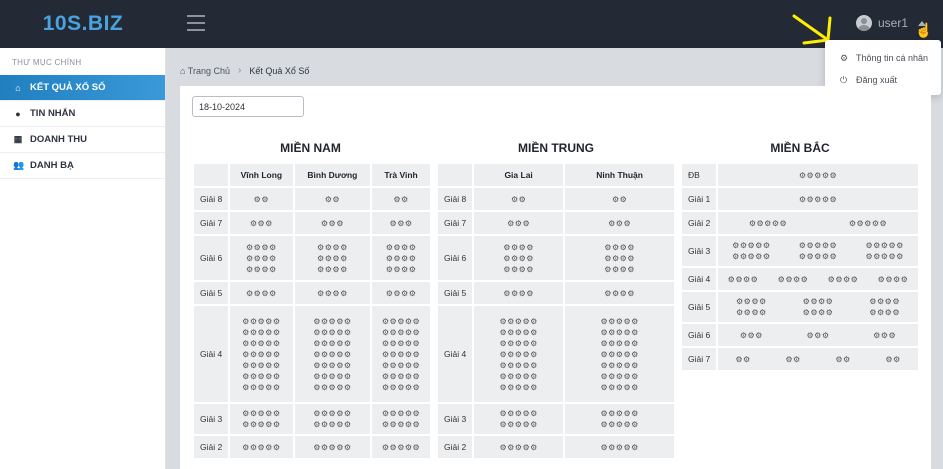  I want to click on sidebar-item-messages: ● TIN NHẮN, so click(82, 114).